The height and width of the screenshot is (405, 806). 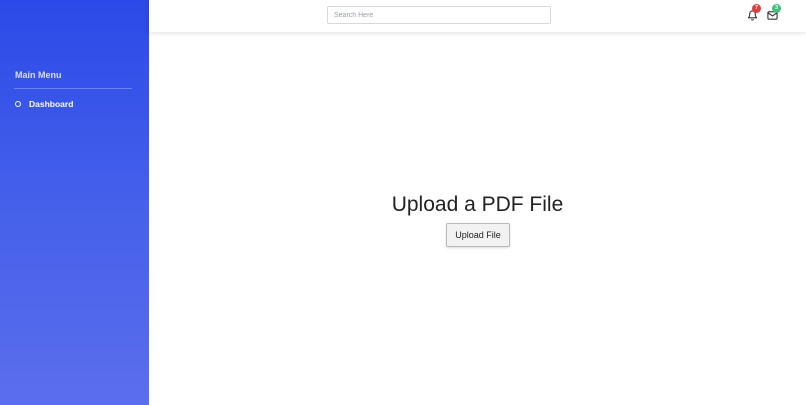 I want to click on page-title: Upload a PDF File, so click(x=477, y=204).